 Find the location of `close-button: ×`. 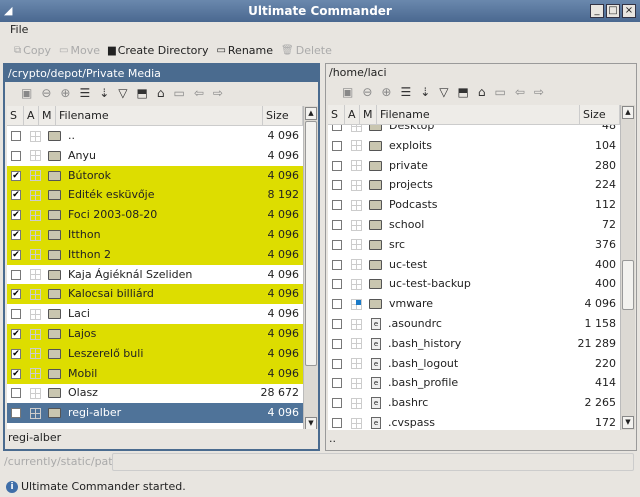

close-button: × is located at coordinates (629, 11).